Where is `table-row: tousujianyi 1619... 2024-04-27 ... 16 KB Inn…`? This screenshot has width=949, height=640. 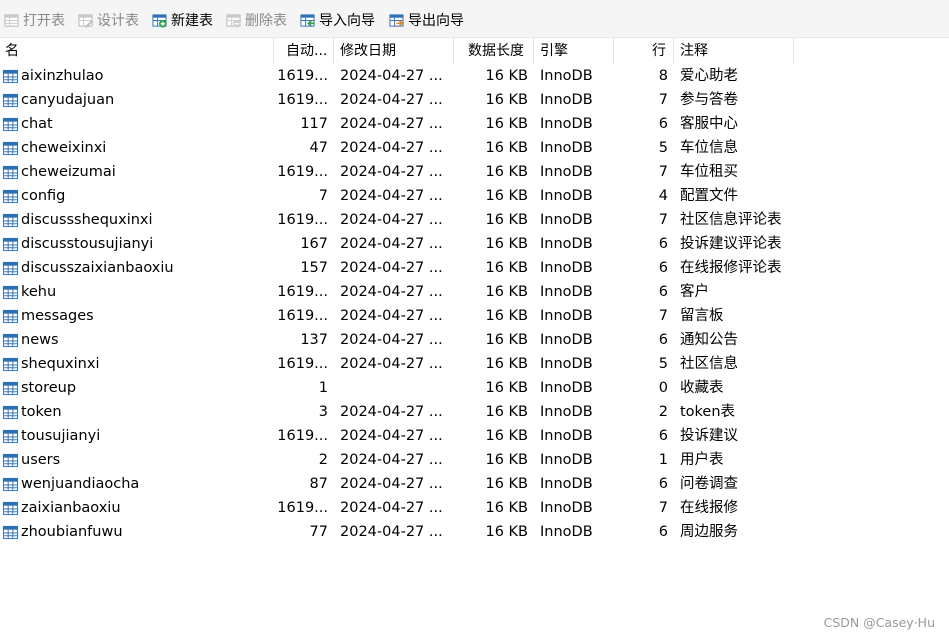
table-row: tousujianyi 1619... 2024-04-27 ... 16 KB Inn… is located at coordinates (474, 436).